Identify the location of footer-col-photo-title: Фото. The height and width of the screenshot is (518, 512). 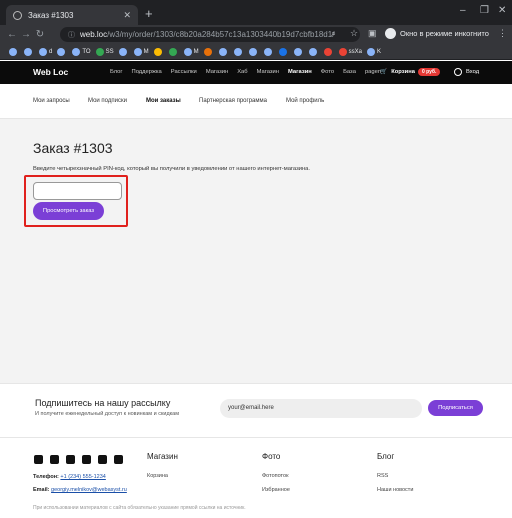
(271, 456).